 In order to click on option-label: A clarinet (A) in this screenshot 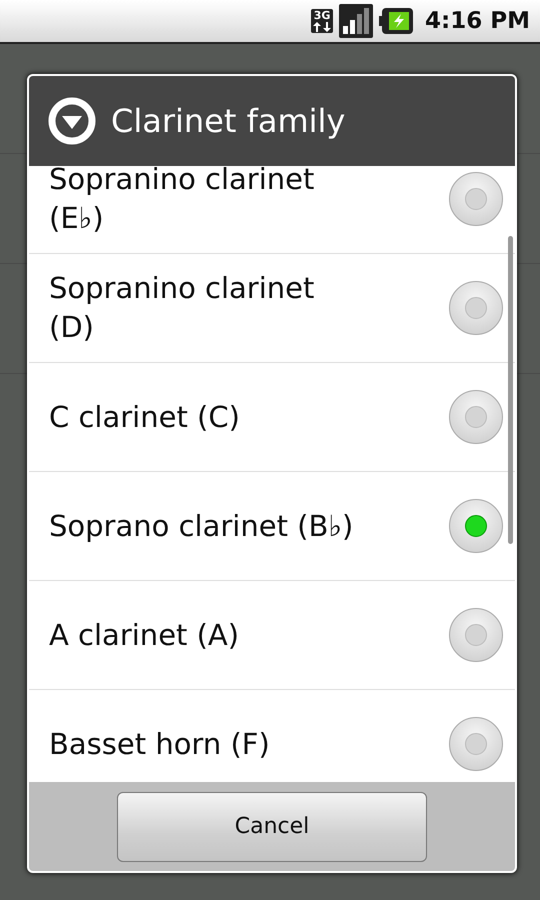, I will do `click(144, 635)`.